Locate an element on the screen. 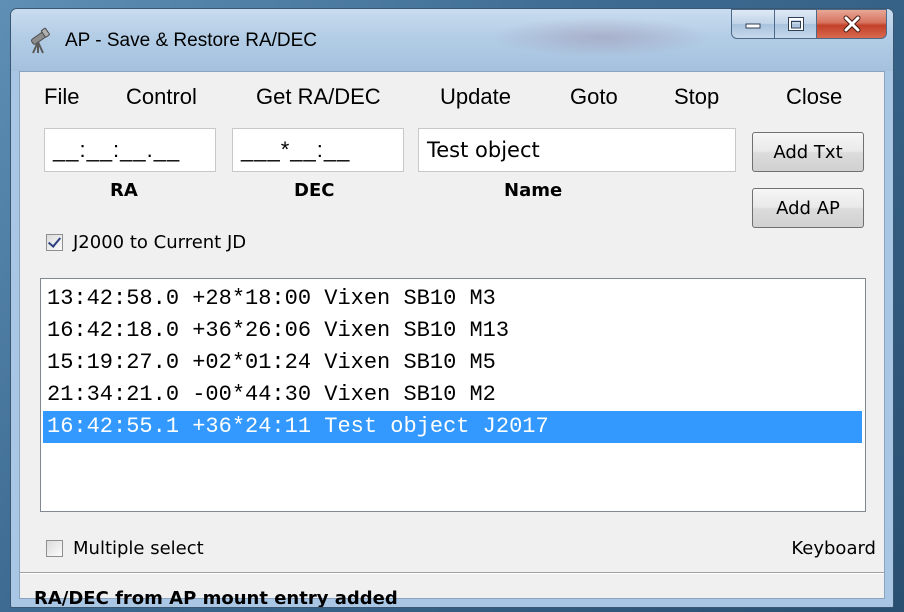  window-controls is located at coordinates (809, 24).